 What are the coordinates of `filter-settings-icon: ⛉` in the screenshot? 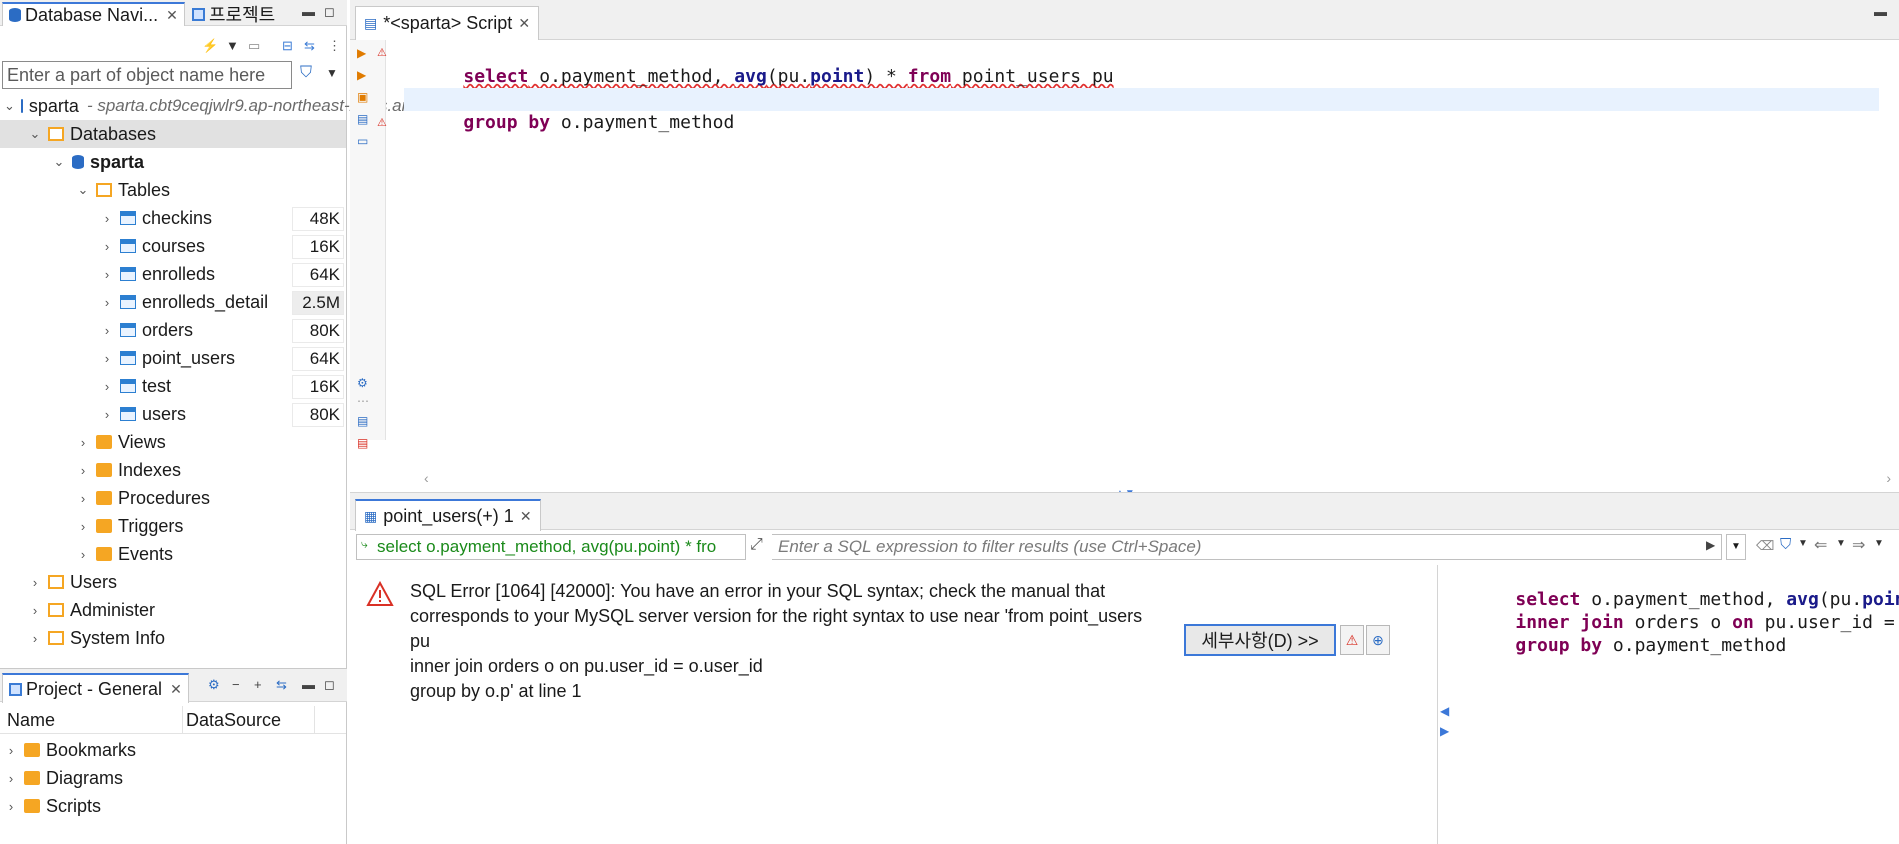 It's located at (1785, 544).